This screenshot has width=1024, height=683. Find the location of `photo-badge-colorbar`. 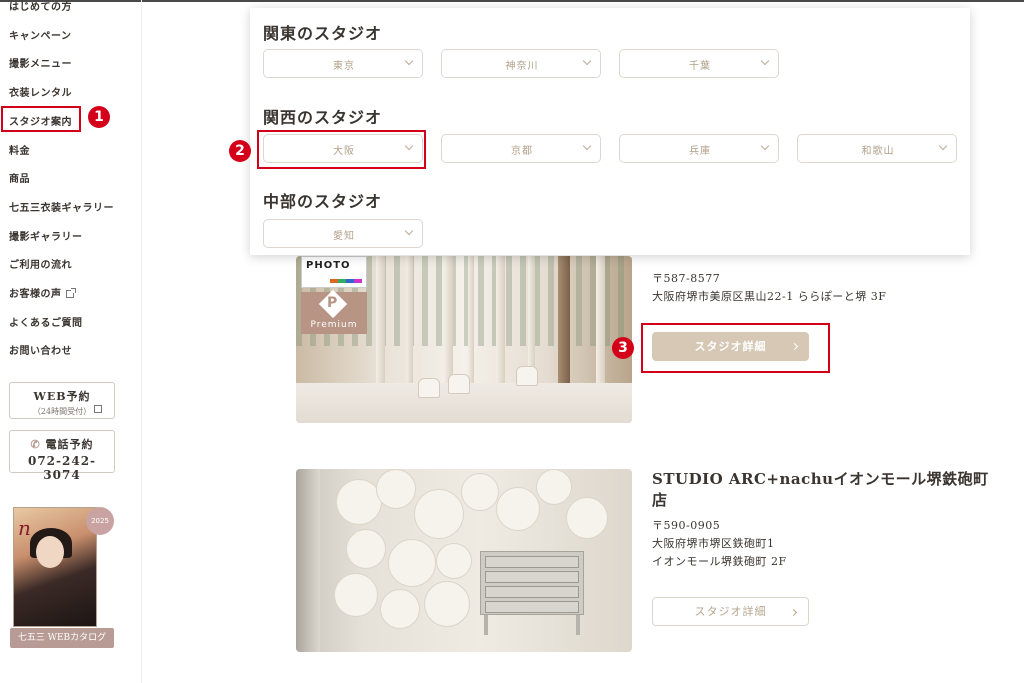

photo-badge-colorbar is located at coordinates (346, 281).